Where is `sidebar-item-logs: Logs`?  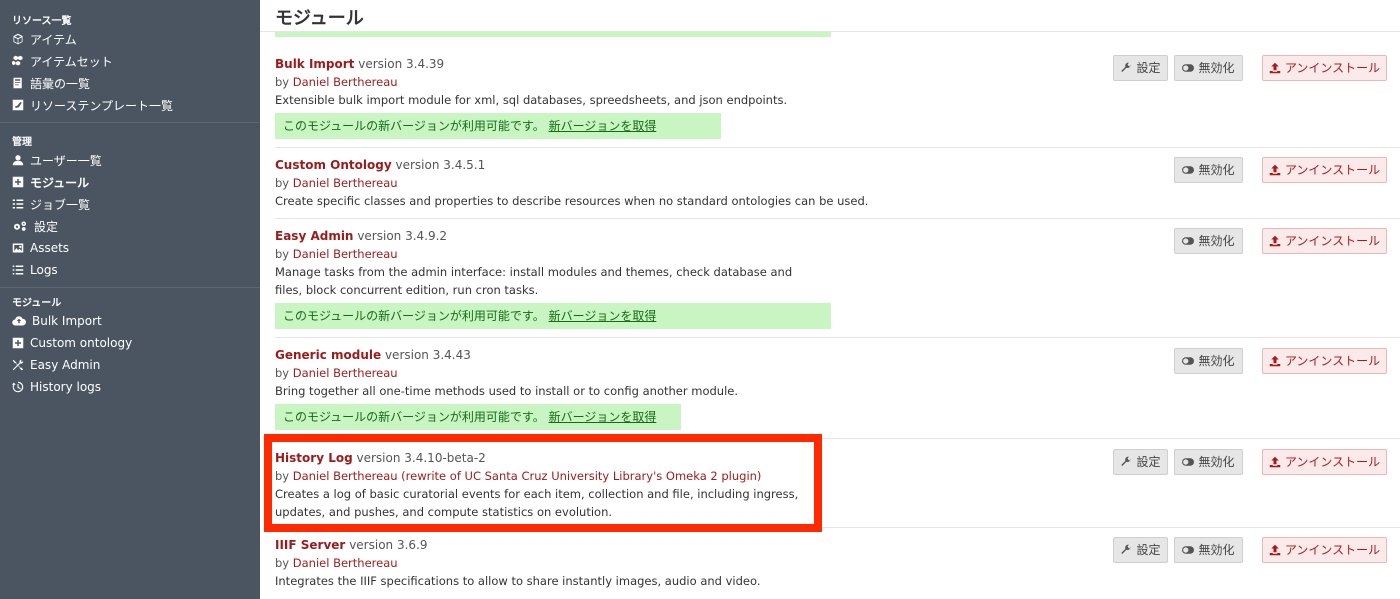 sidebar-item-logs: Logs is located at coordinates (130, 270).